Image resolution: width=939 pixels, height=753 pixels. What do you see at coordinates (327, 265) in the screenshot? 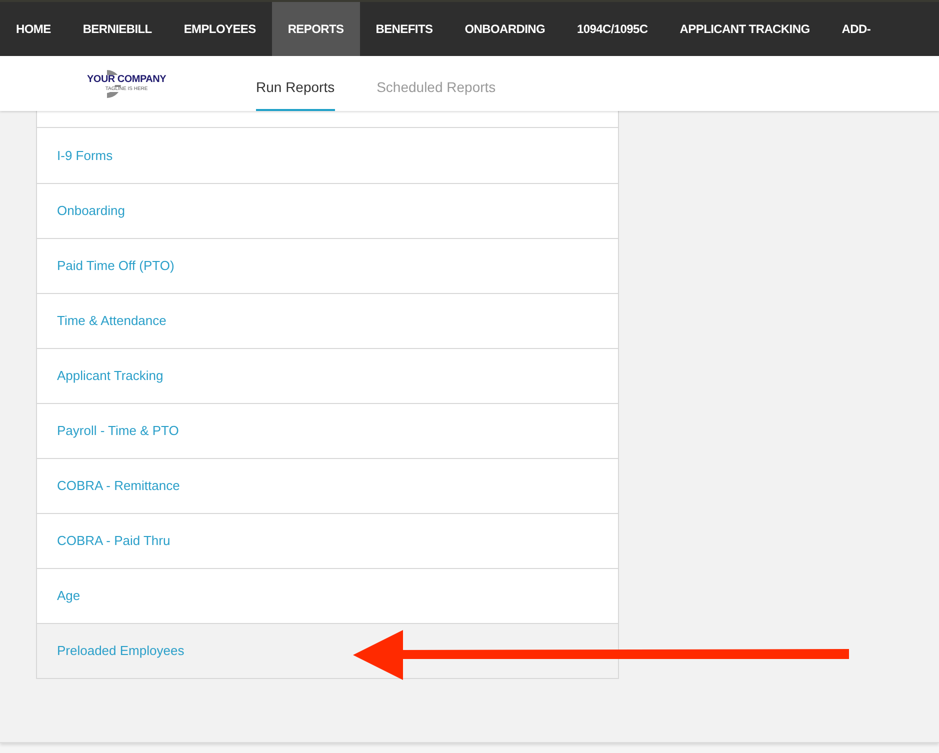
I see `report-row: Paid Time Off (PTO)` at bounding box center [327, 265].